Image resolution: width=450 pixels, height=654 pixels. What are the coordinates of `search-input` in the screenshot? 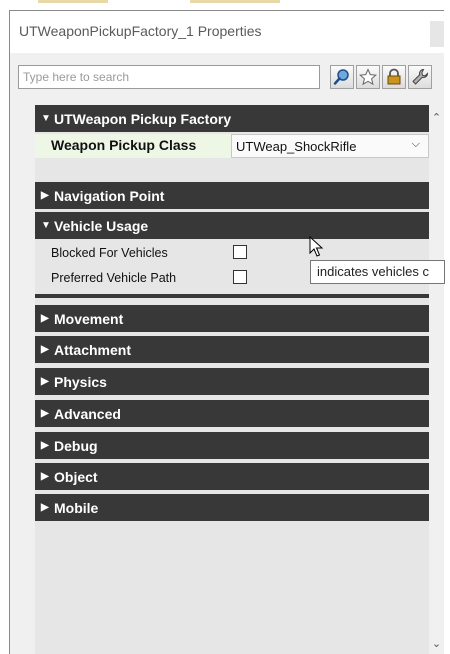 It's located at (169, 77).